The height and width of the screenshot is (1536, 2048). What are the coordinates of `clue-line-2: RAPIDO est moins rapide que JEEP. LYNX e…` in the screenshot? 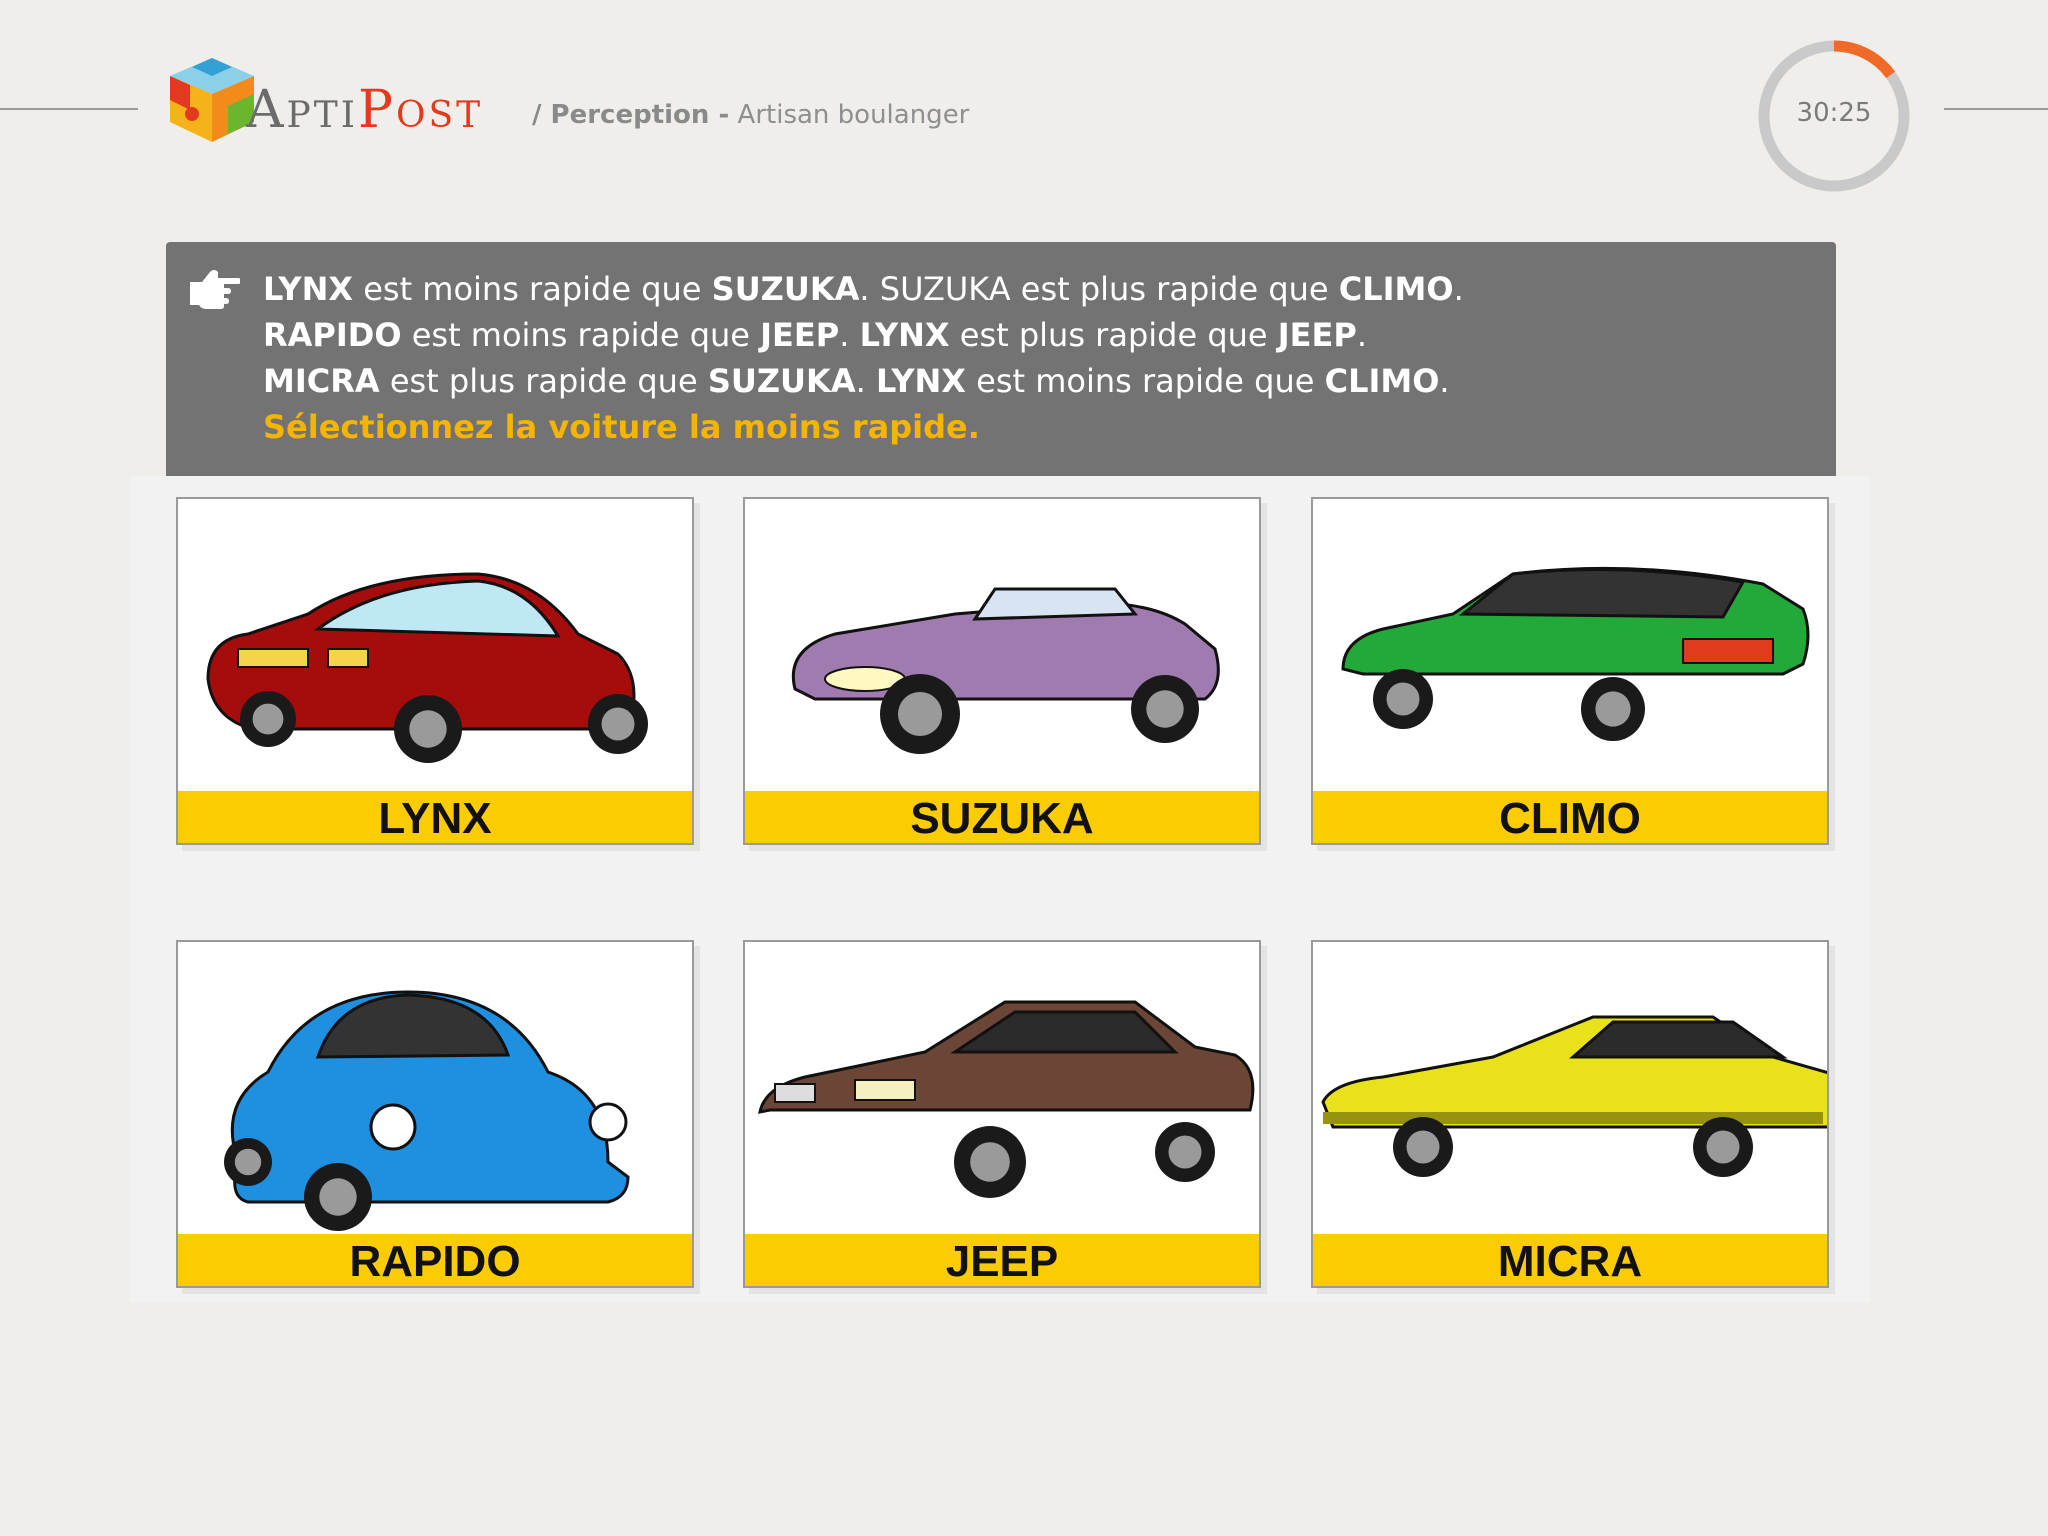 It's located at (1039, 335).